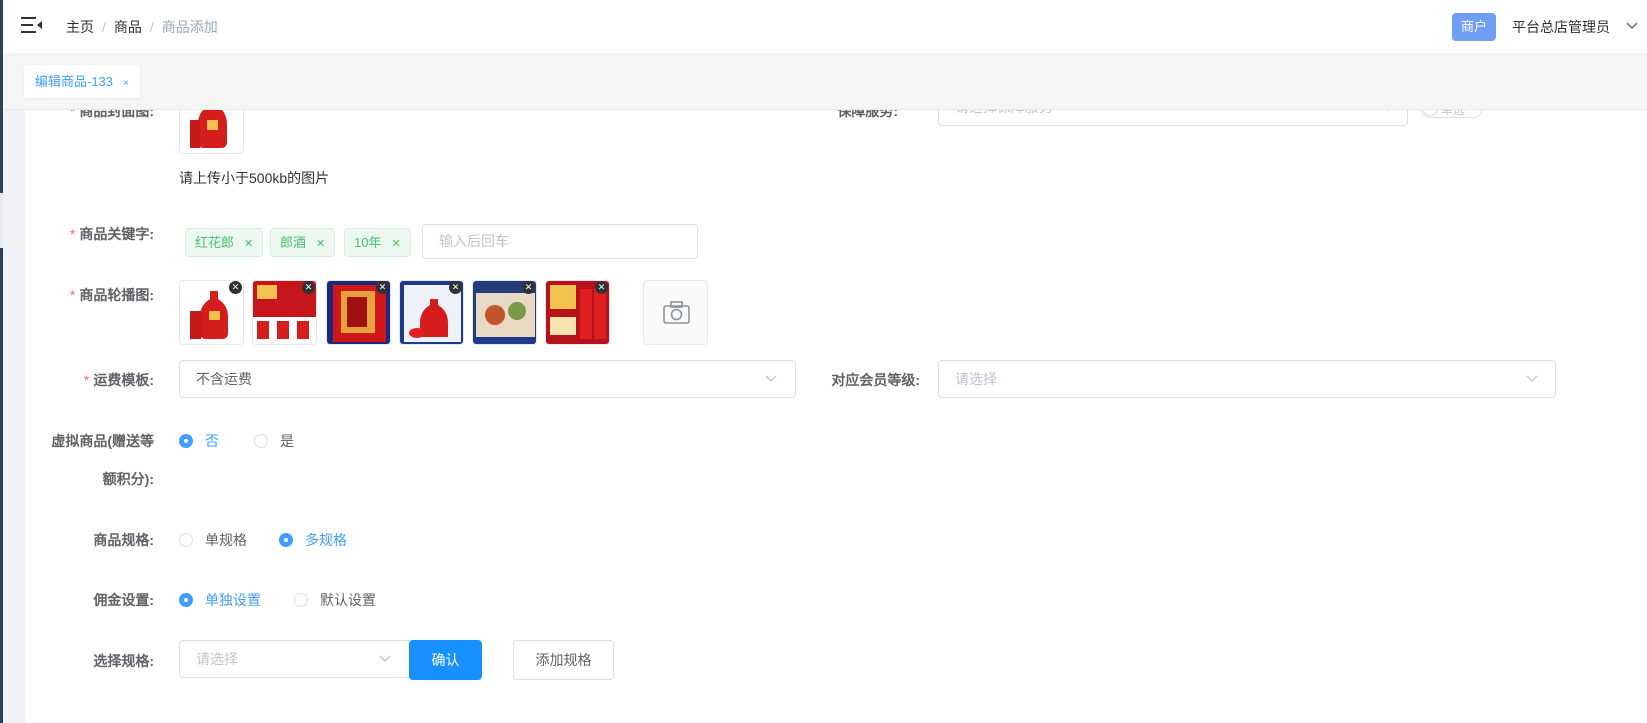 The width and height of the screenshot is (1647, 723). Describe the element at coordinates (445, 660) in the screenshot. I see `confirm-button: 确认` at that location.